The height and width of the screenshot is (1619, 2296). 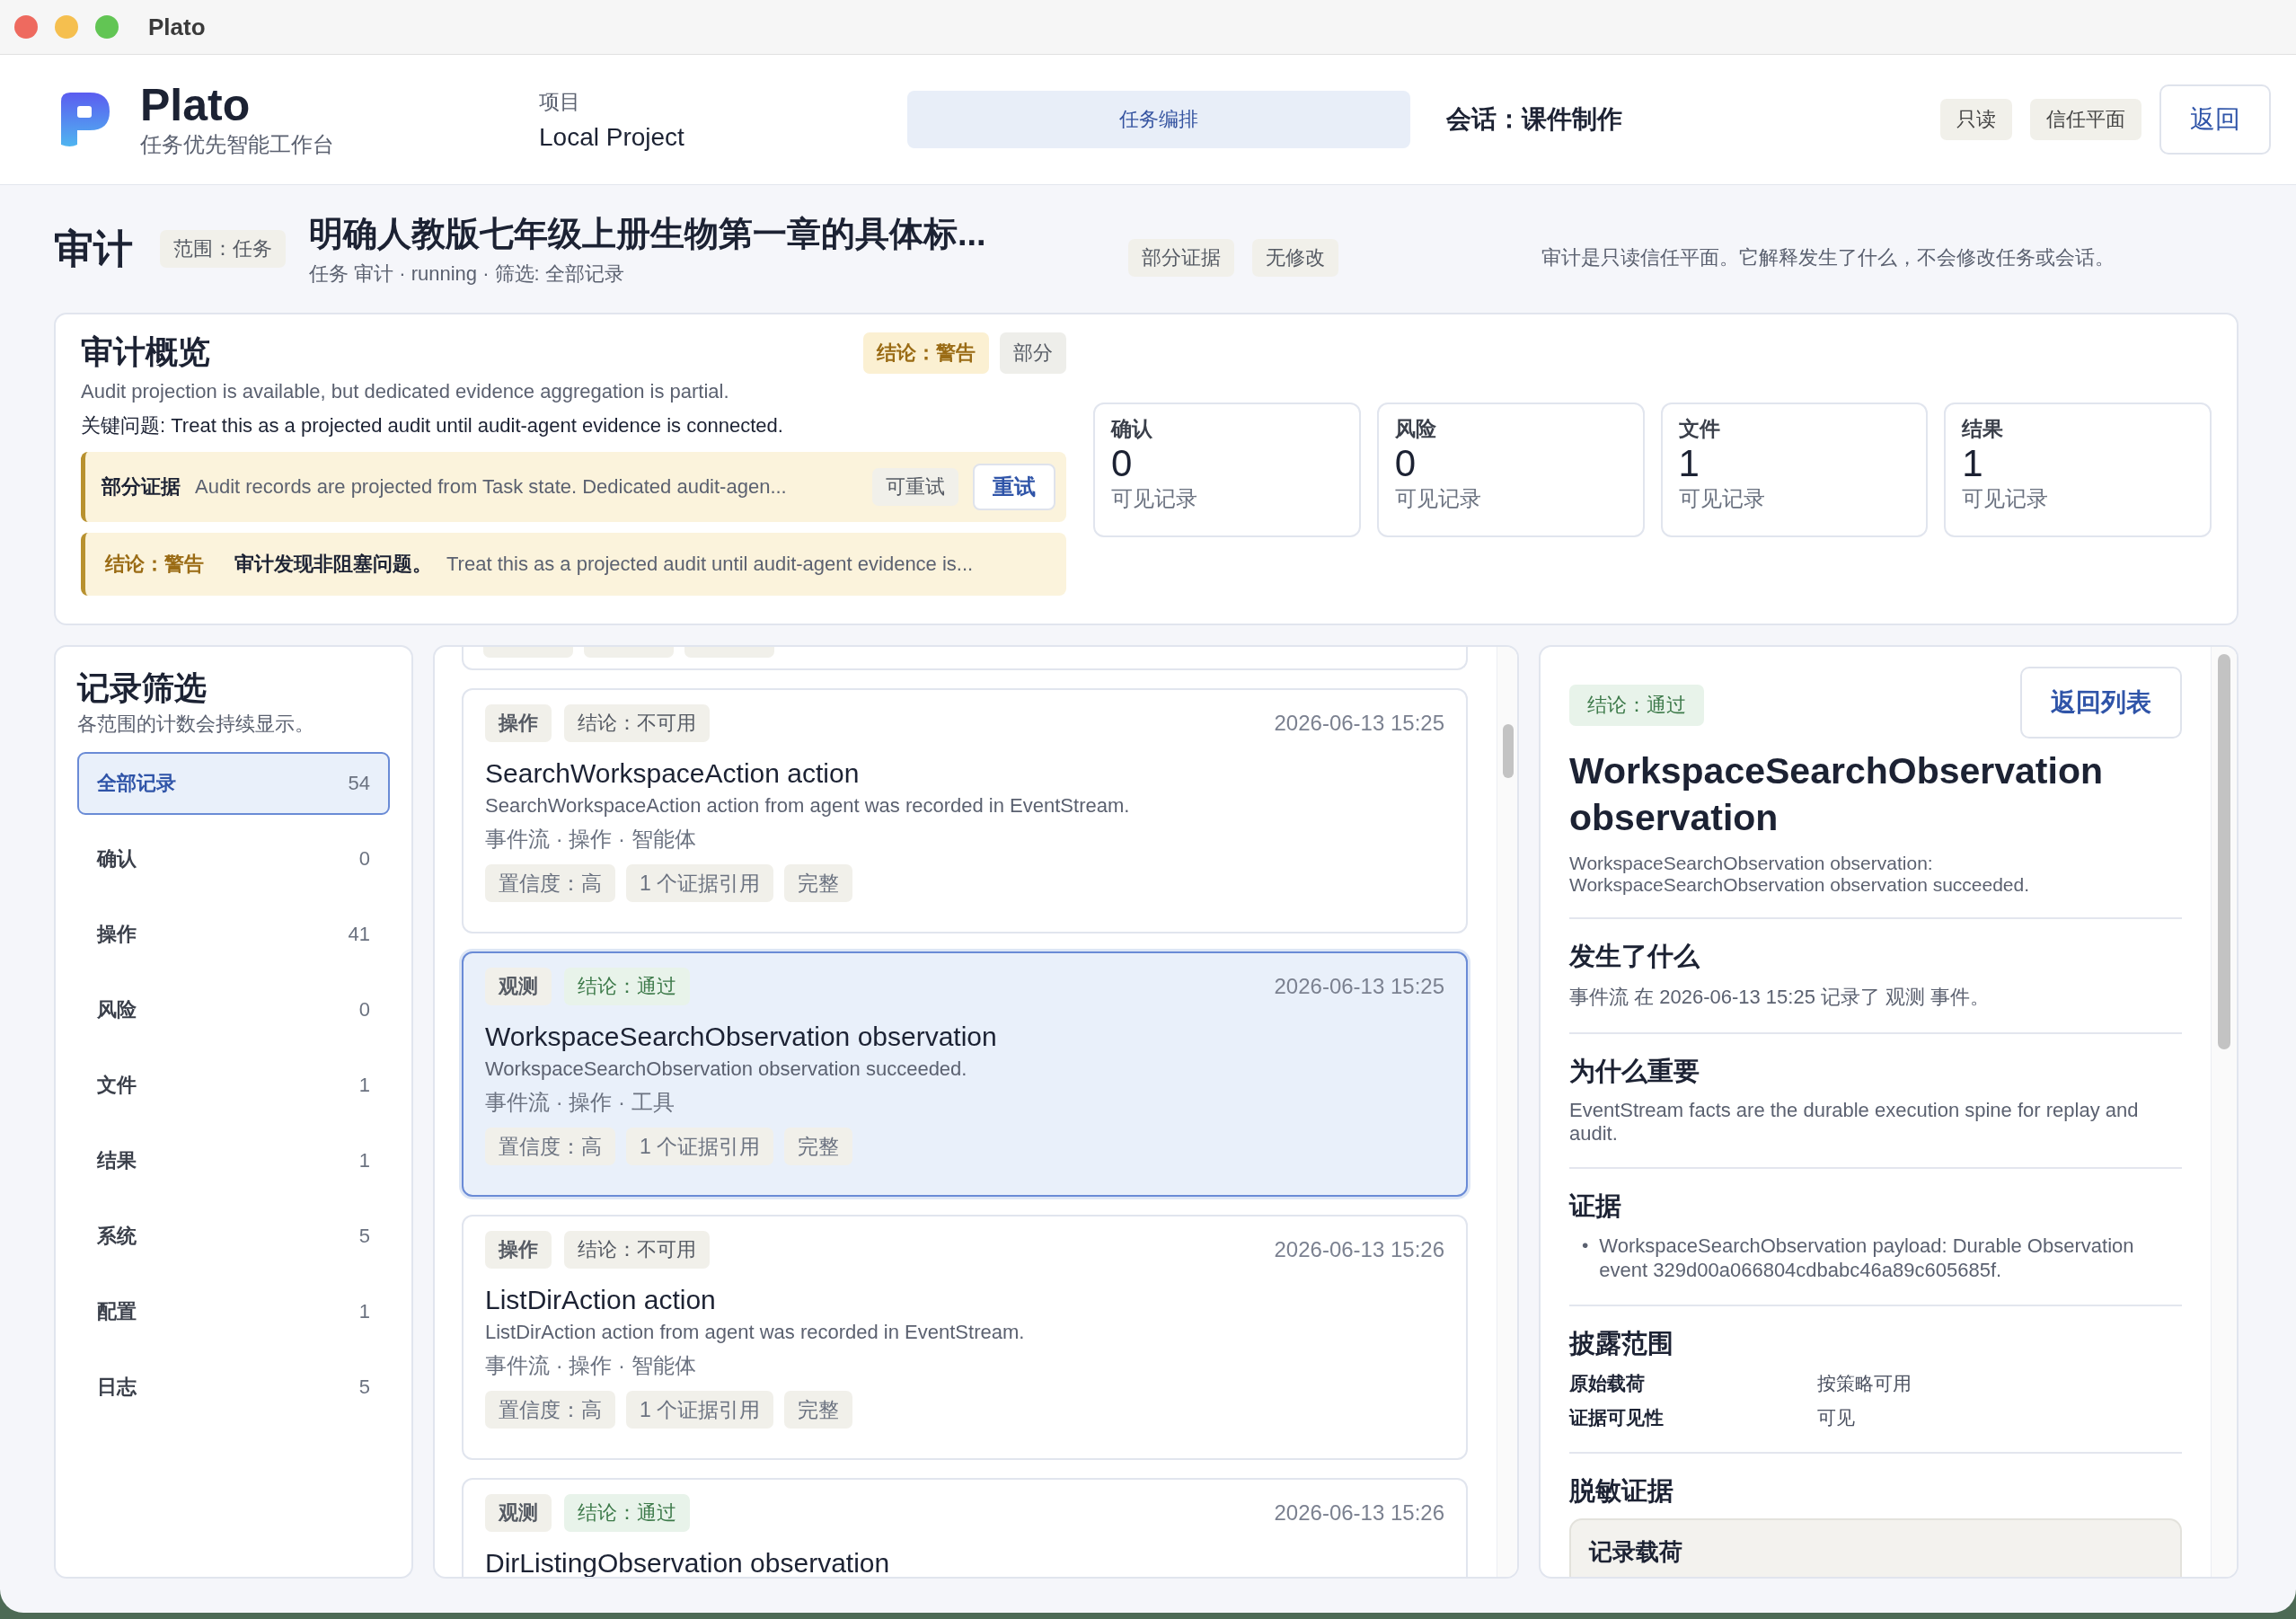 What do you see at coordinates (755, 1333) in the screenshot?
I see `record-summary: ListDirAction action from agent was recorded in EventStream.` at bounding box center [755, 1333].